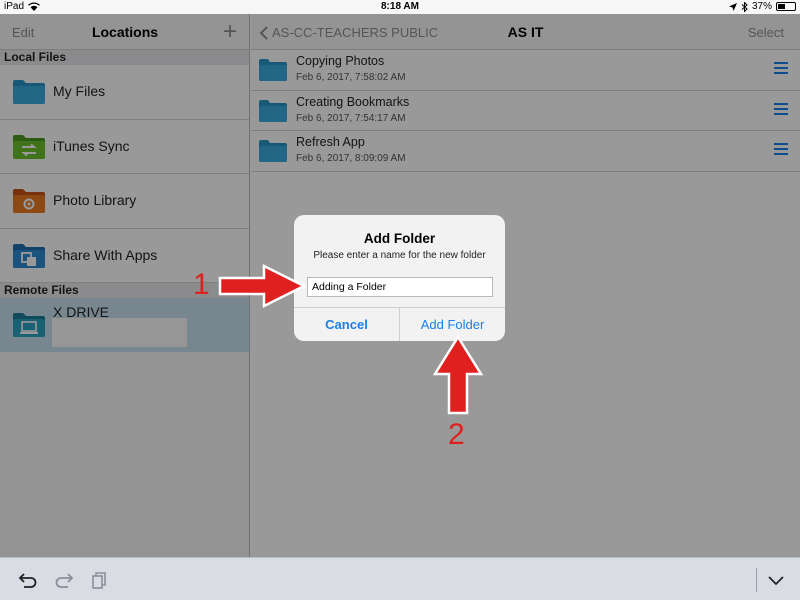  Describe the element at coordinates (781, 6) in the screenshot. I see `battery-fill` at that location.